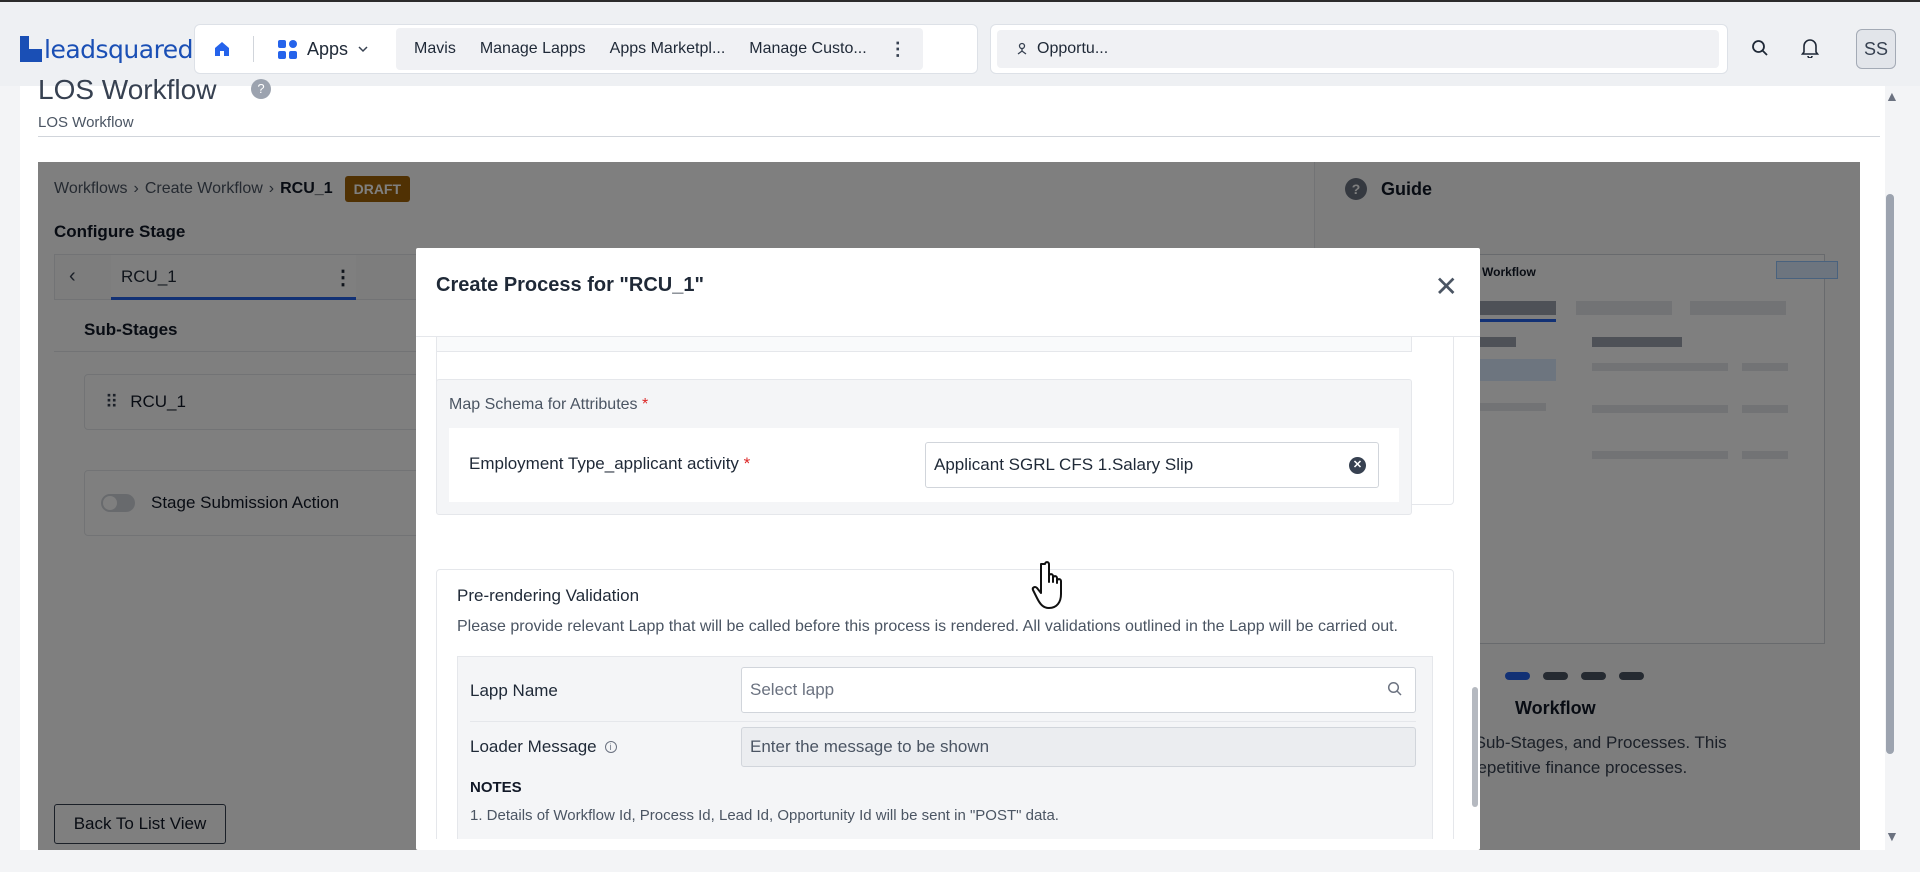  I want to click on help-icon: ?, so click(261, 89).